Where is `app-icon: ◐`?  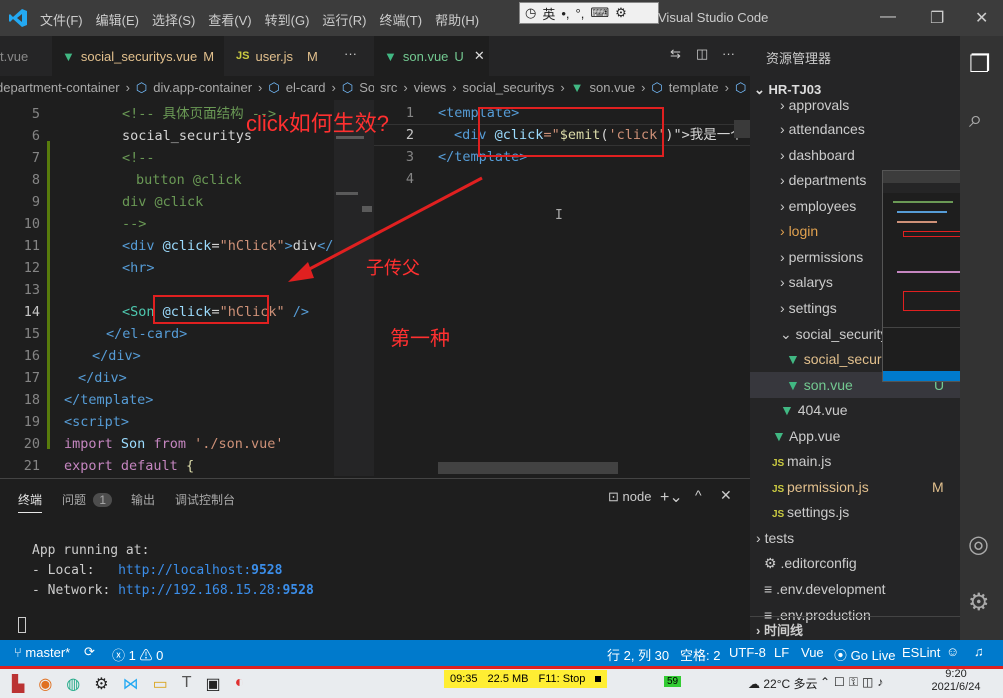
app-icon: ◐ is located at coordinates (240, 684).